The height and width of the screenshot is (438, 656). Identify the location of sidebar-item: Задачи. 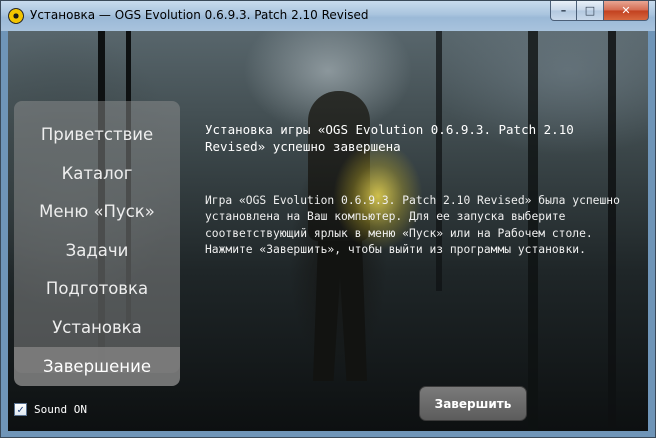
(97, 250).